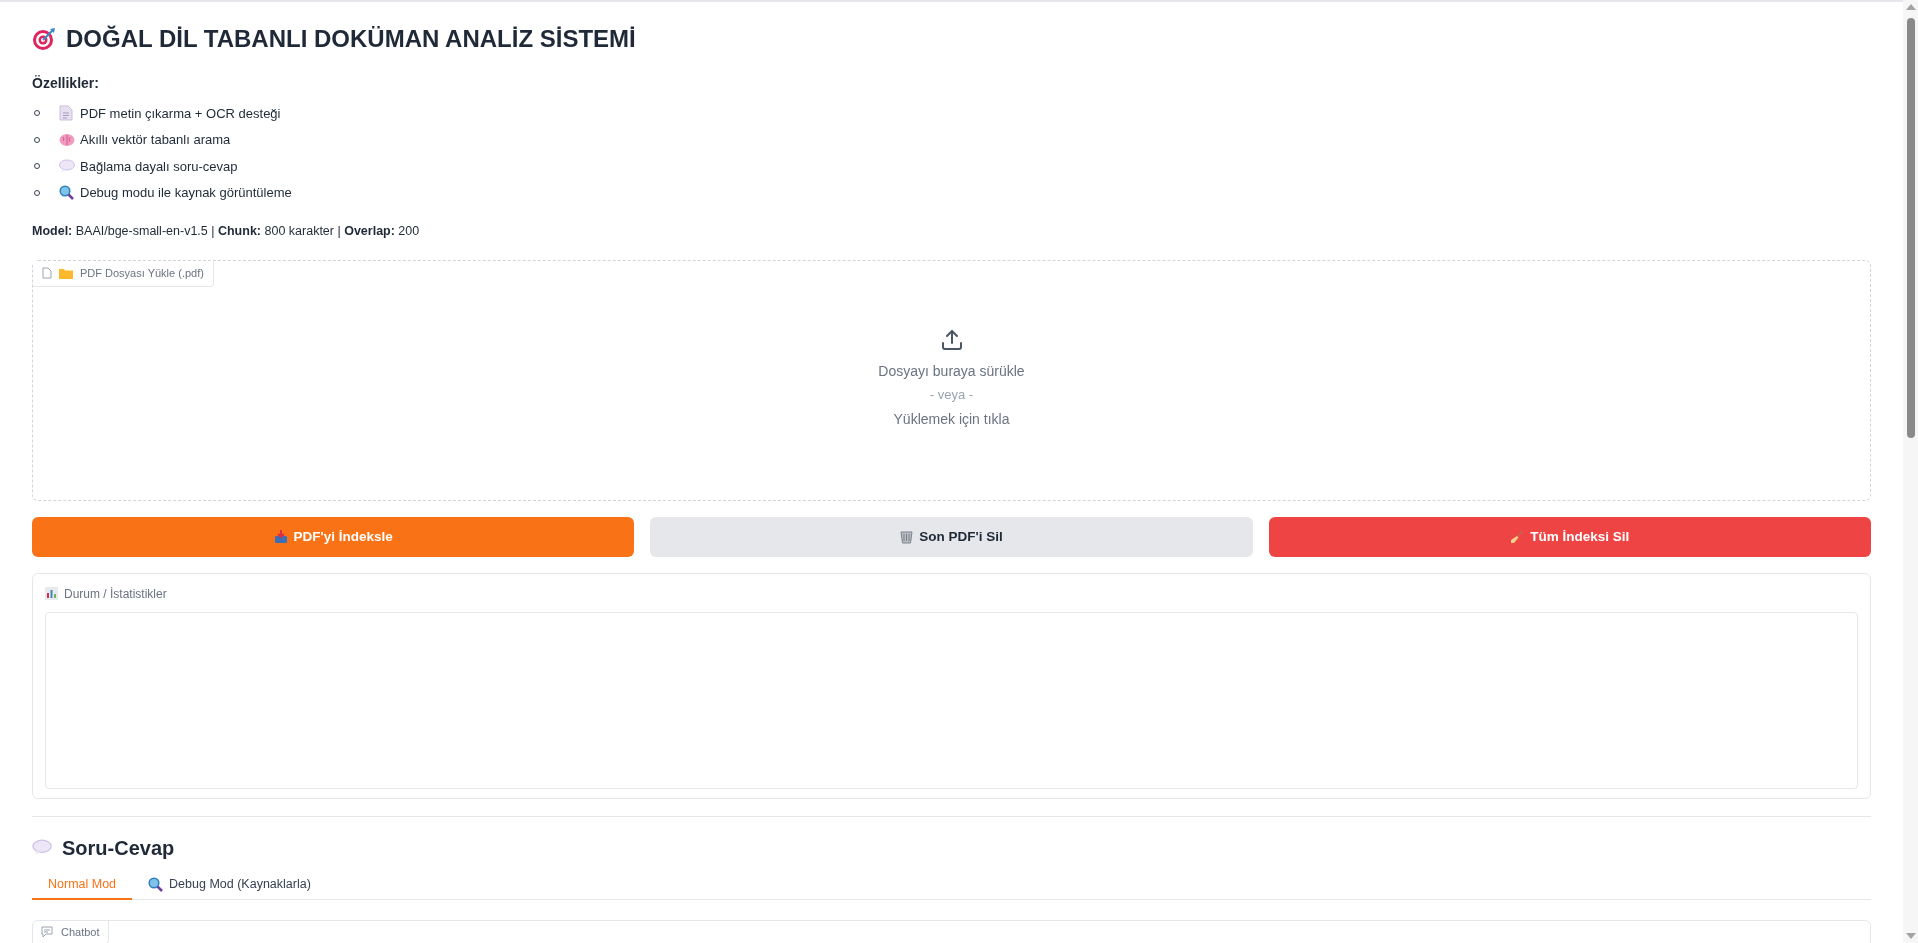 This screenshot has height=943, width=1918. I want to click on scrollbar-thumb, so click(1910, 228).